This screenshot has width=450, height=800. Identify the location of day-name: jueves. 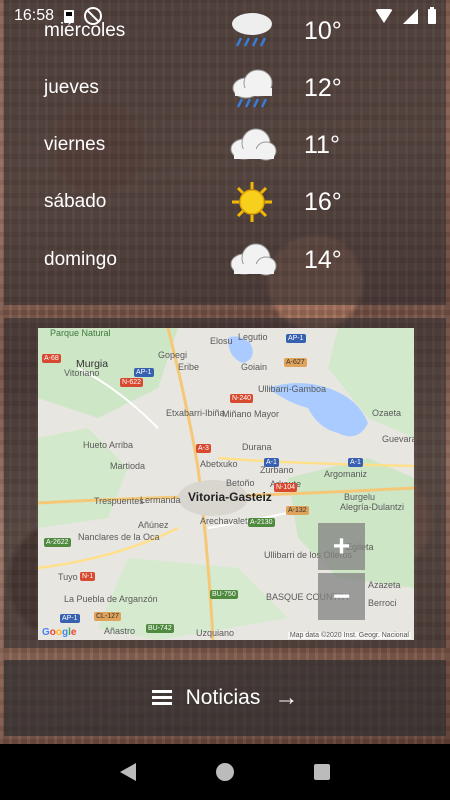
(71, 87).